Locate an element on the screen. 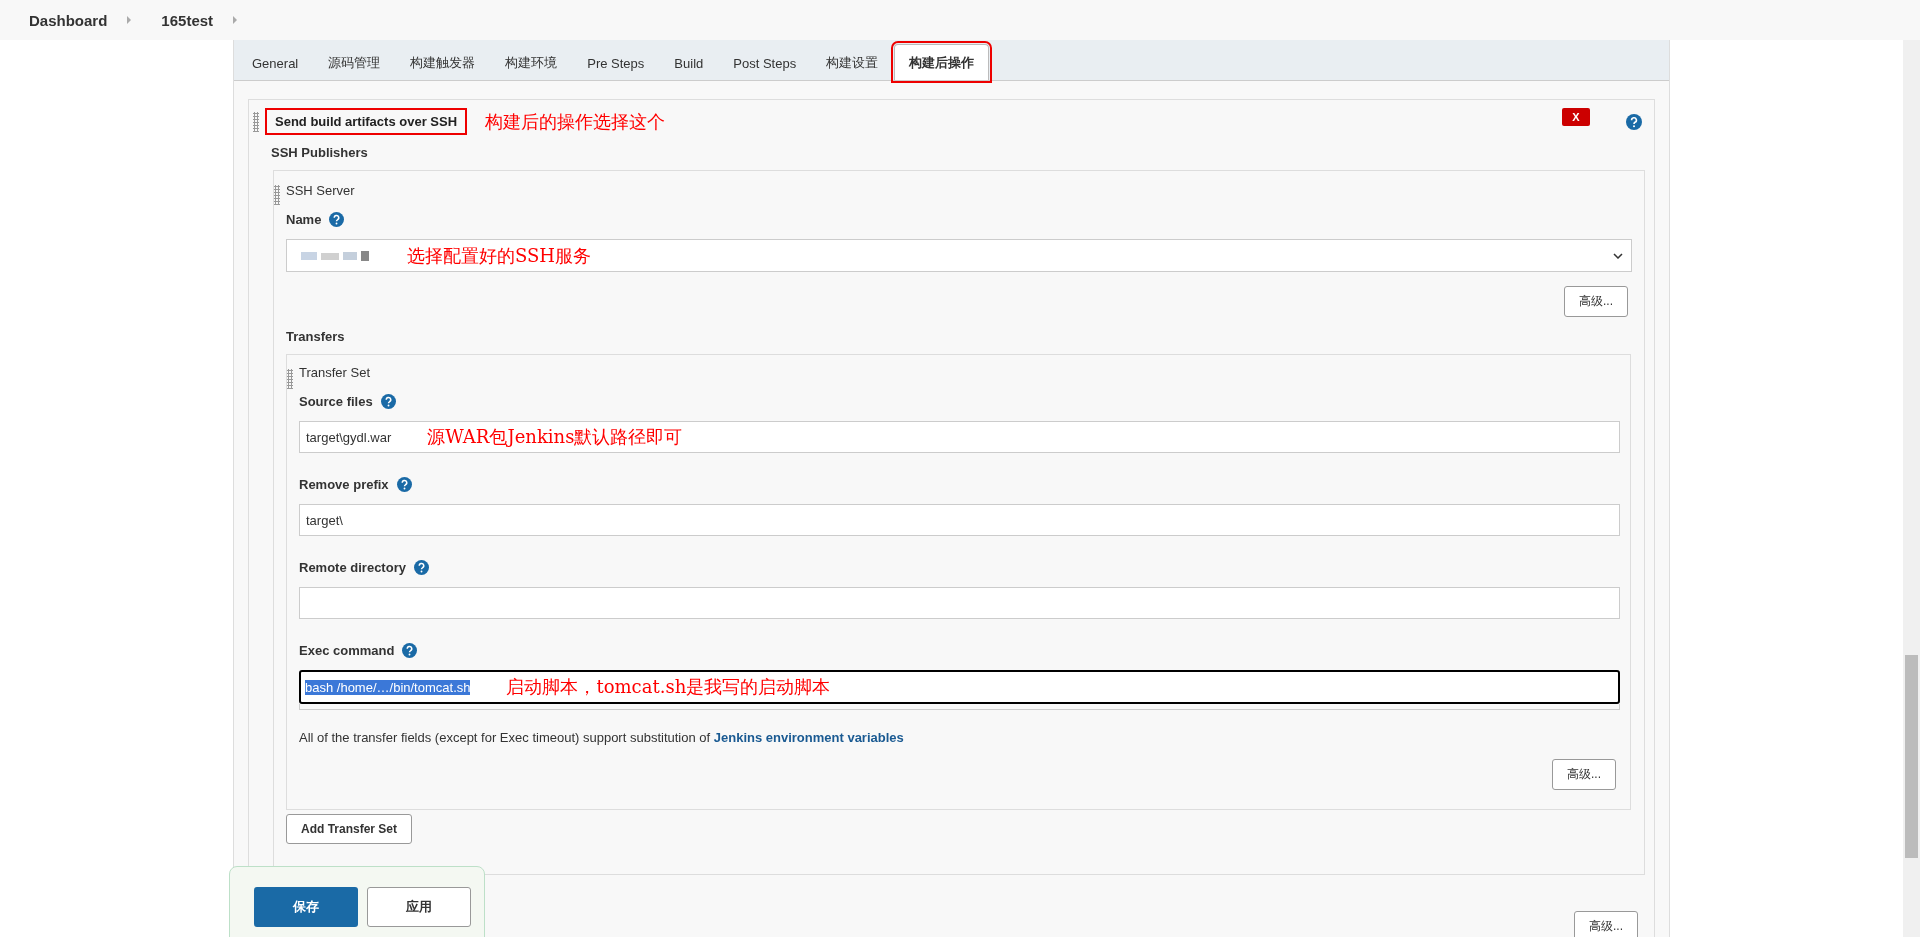 This screenshot has height=937, width=1920. variables-link: Jenkins environment variables is located at coordinates (808, 737).